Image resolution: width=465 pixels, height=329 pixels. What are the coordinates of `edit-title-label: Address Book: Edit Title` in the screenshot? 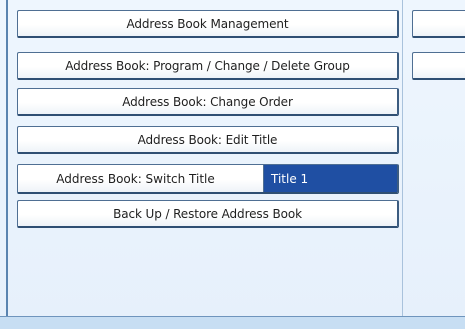 It's located at (207, 139).